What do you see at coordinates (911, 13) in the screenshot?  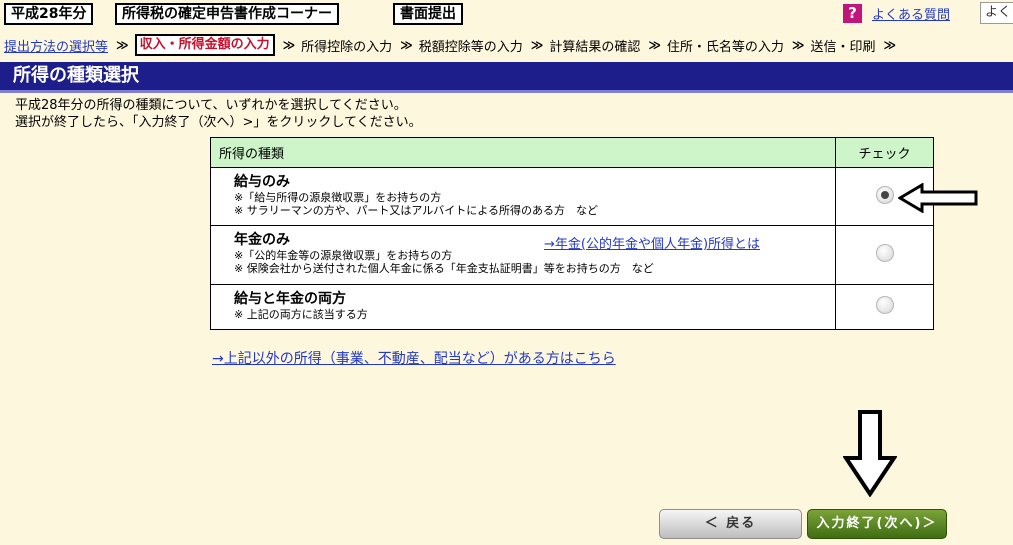 I see `faq-link: よくある質問` at bounding box center [911, 13].